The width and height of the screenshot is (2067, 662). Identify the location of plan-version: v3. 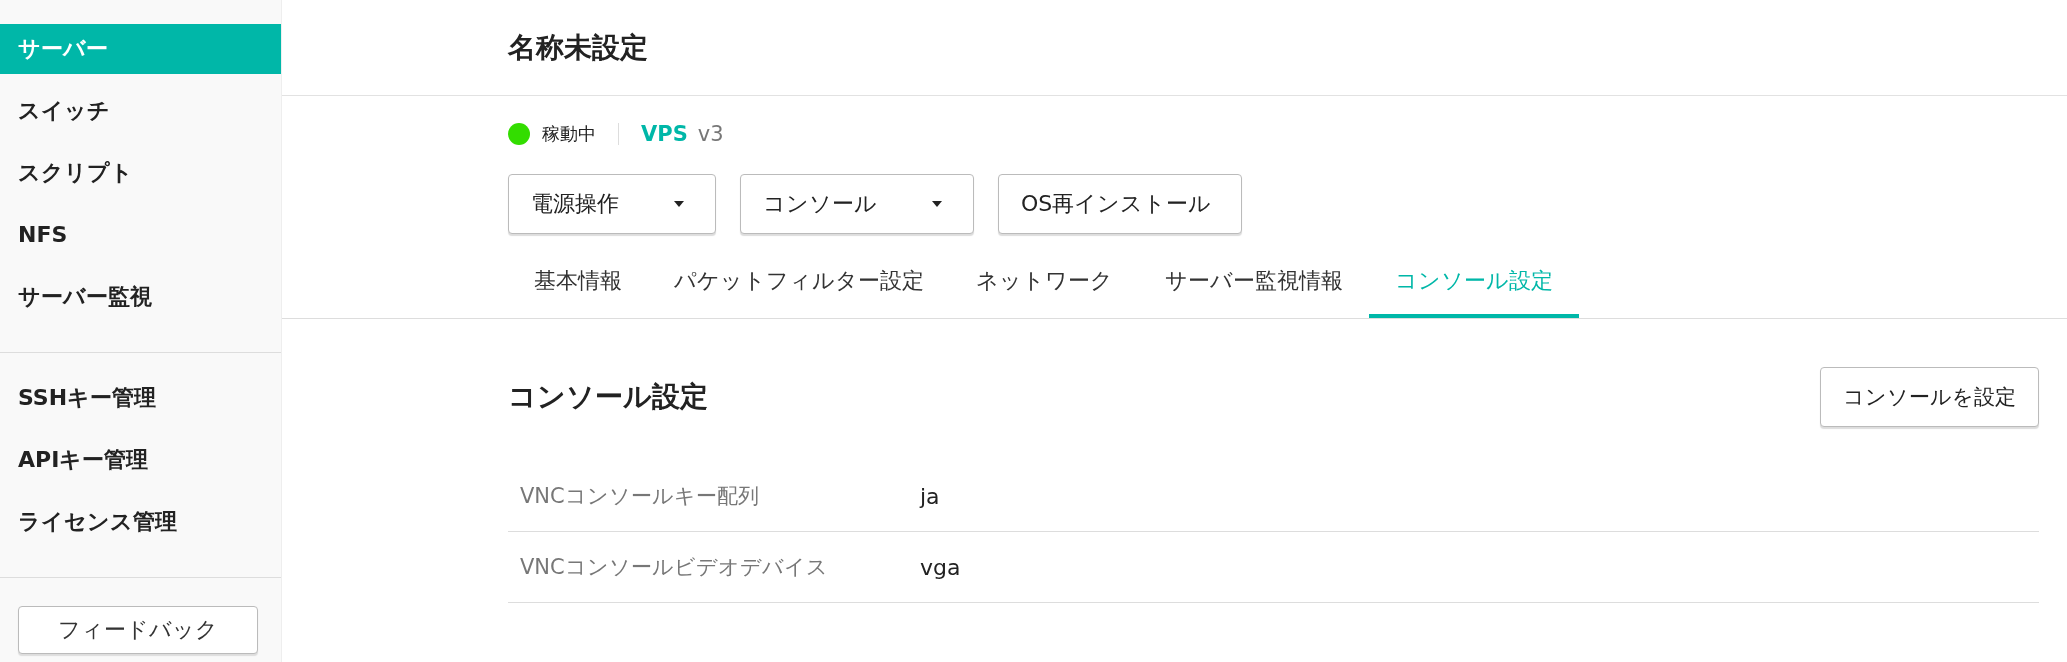
(710, 134).